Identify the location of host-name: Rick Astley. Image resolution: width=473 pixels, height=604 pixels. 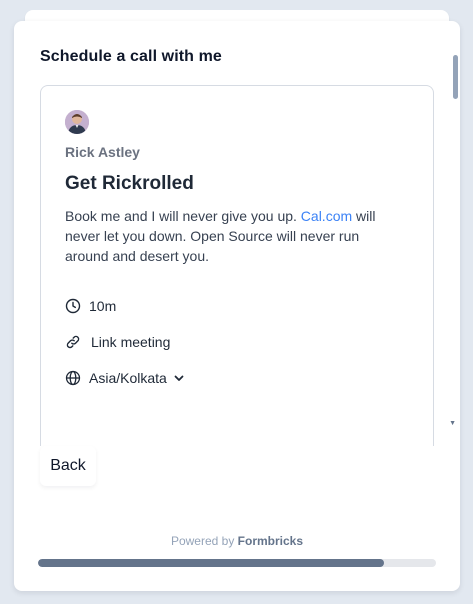
(102, 152).